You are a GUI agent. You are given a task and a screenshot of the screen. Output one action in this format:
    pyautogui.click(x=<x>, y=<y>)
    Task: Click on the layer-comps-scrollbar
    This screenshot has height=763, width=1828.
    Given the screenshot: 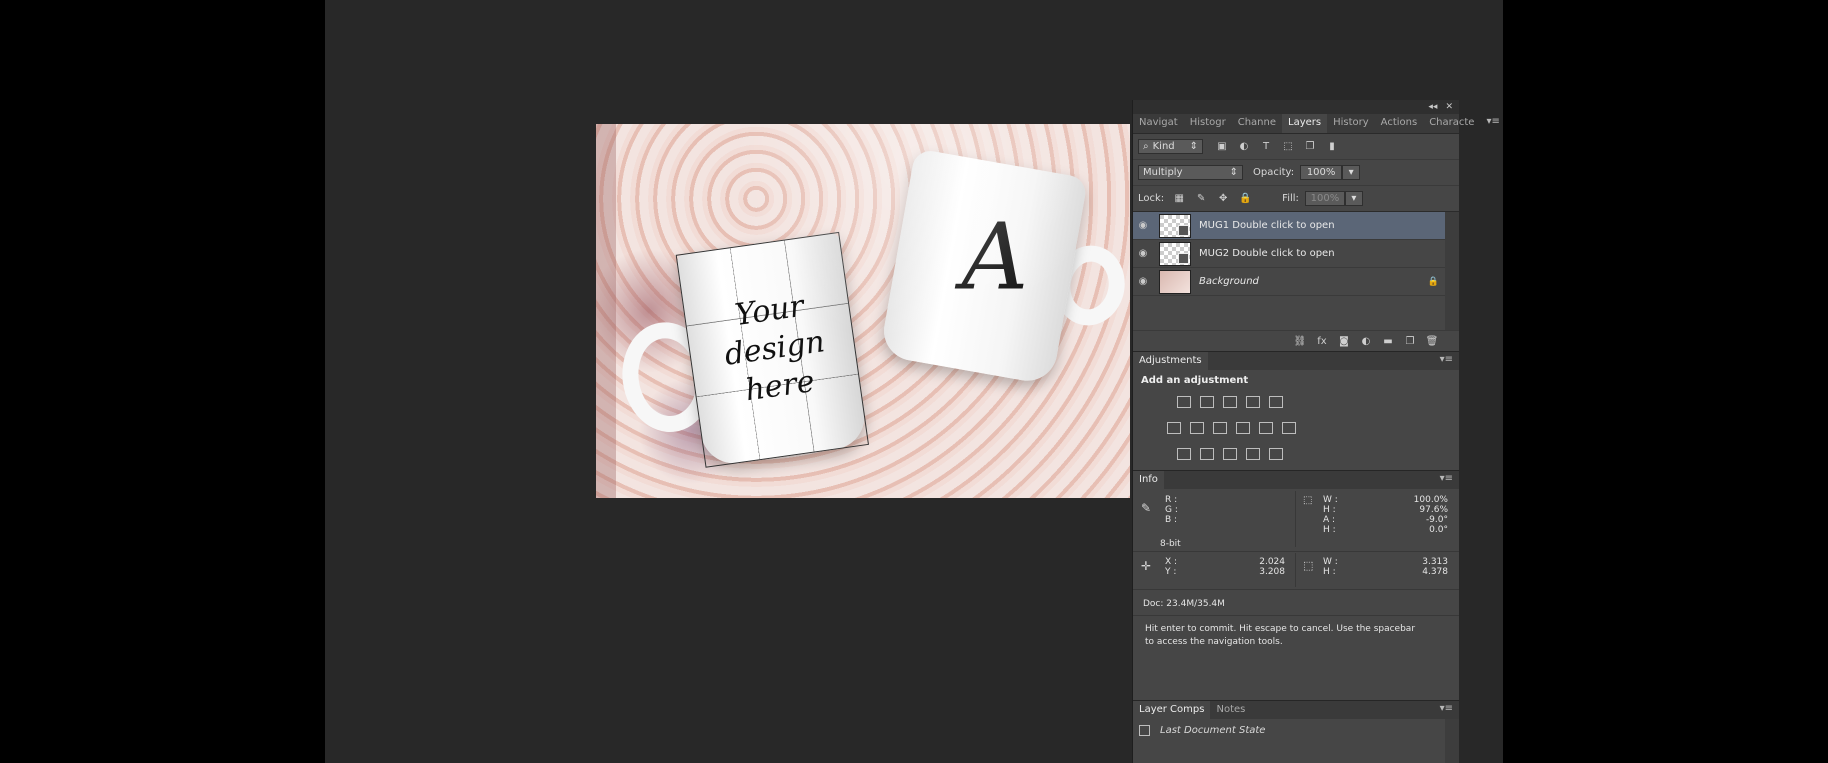 What is the action you would take?
    pyautogui.click(x=1452, y=741)
    